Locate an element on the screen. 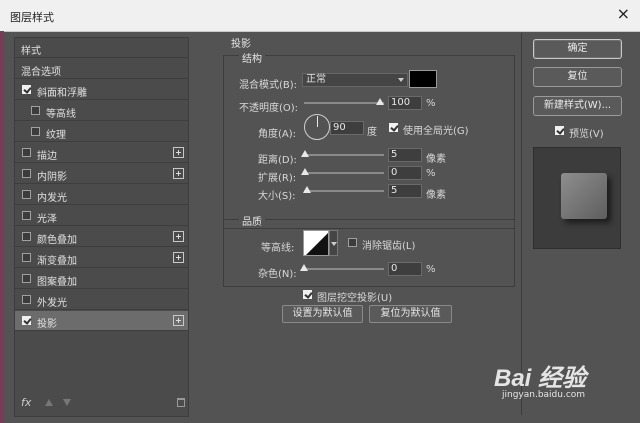 This screenshot has height=423, width=640. noise-label: 杂色(N): is located at coordinates (277, 274).